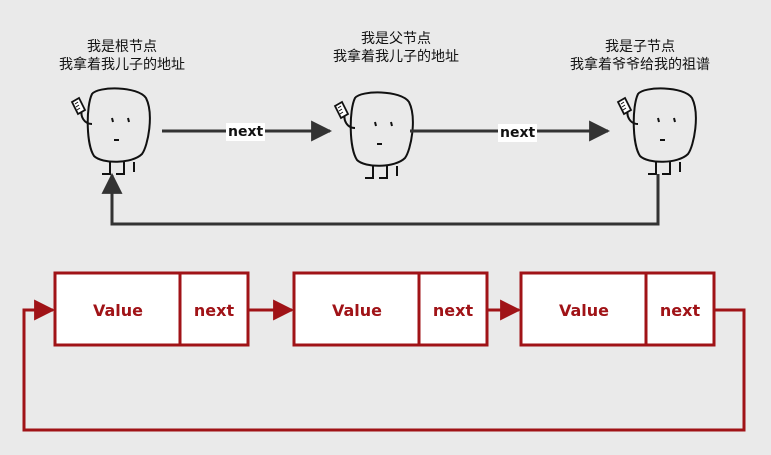 Image resolution: width=771 pixels, height=455 pixels. Describe the element at coordinates (357, 310) in the screenshot. I see `node-2-value-label: Value` at that location.